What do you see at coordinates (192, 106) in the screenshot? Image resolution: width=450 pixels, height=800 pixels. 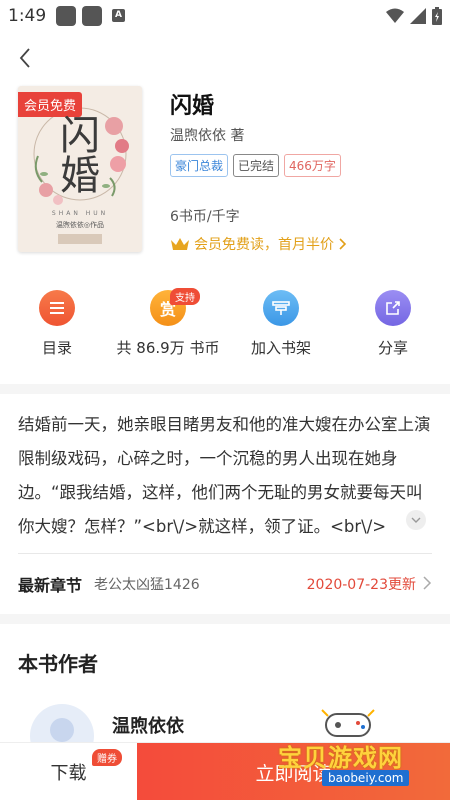 I see `book-title: 闪婚` at bounding box center [192, 106].